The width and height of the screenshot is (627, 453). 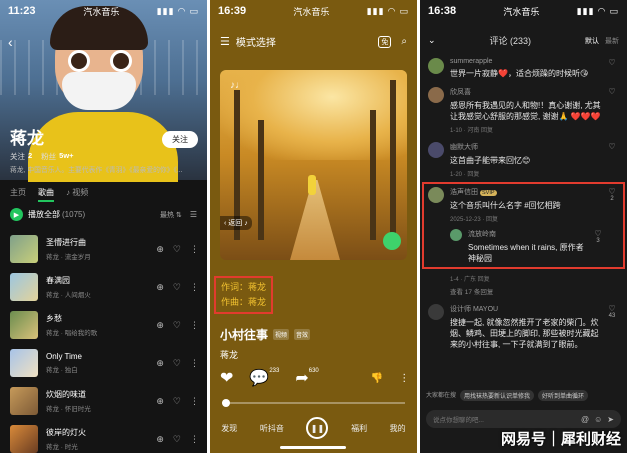 I want to click on tab-songs: 歌曲, so click(x=46, y=194).